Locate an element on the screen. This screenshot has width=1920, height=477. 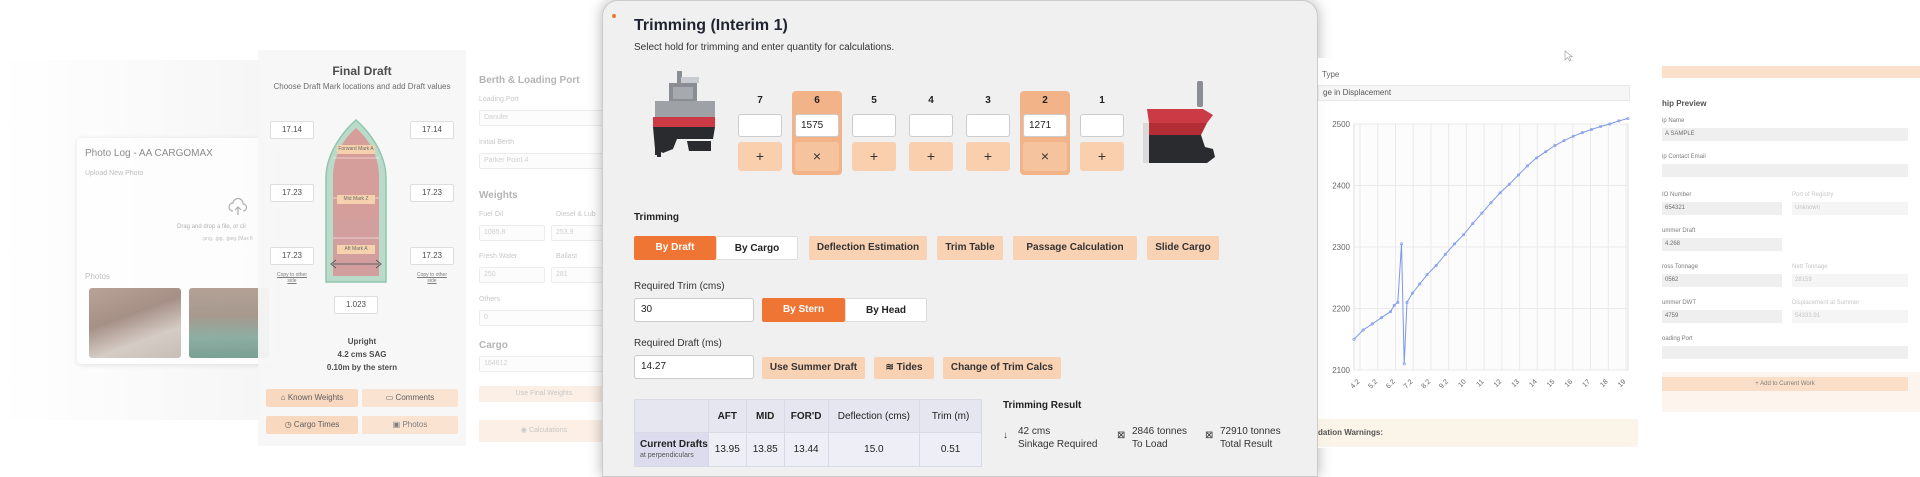
draft-input-aft-stbd: 17.23 is located at coordinates (432, 256).